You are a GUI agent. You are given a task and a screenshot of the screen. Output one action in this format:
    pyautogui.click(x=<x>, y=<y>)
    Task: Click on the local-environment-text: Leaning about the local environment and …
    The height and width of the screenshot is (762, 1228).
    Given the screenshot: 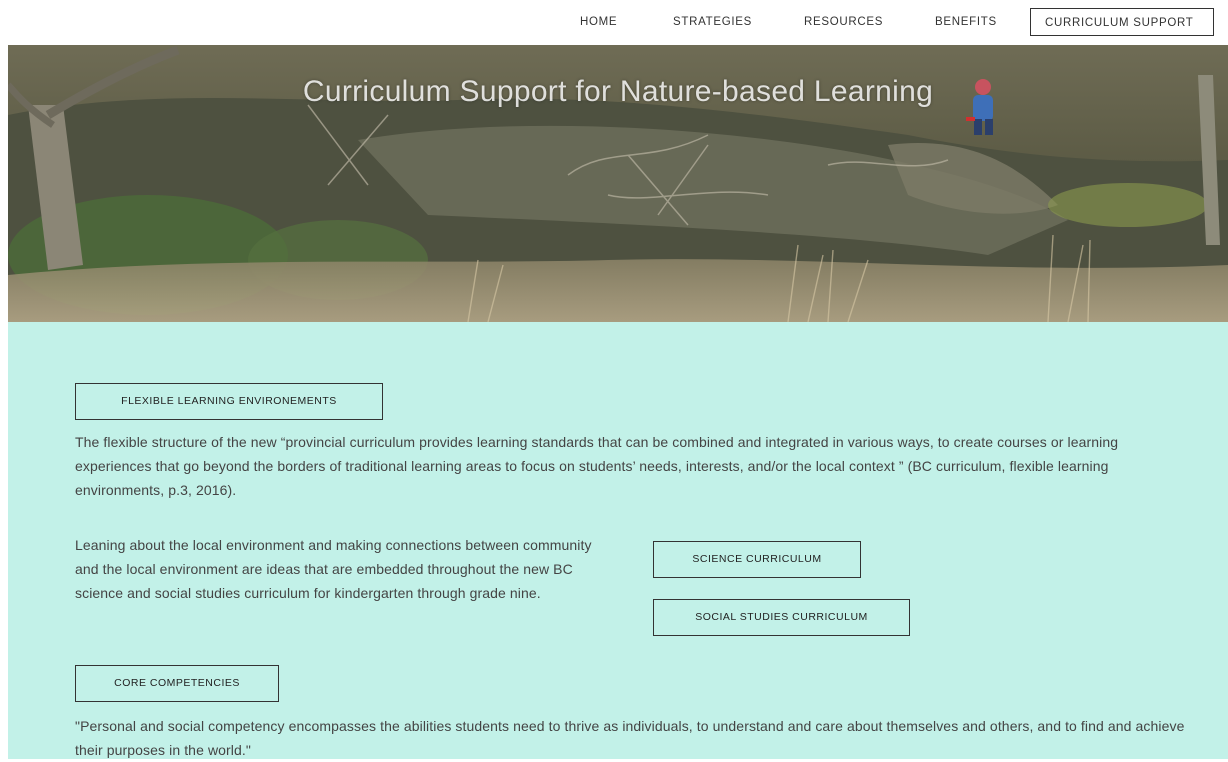 What is the action you would take?
    pyautogui.click(x=333, y=569)
    